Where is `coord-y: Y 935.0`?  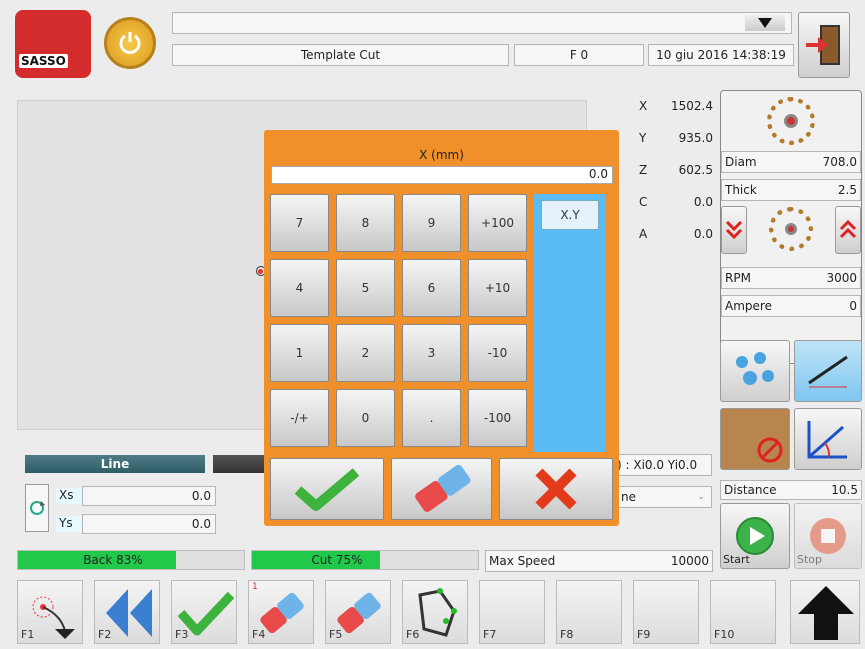 coord-y: Y 935.0 is located at coordinates (676, 138).